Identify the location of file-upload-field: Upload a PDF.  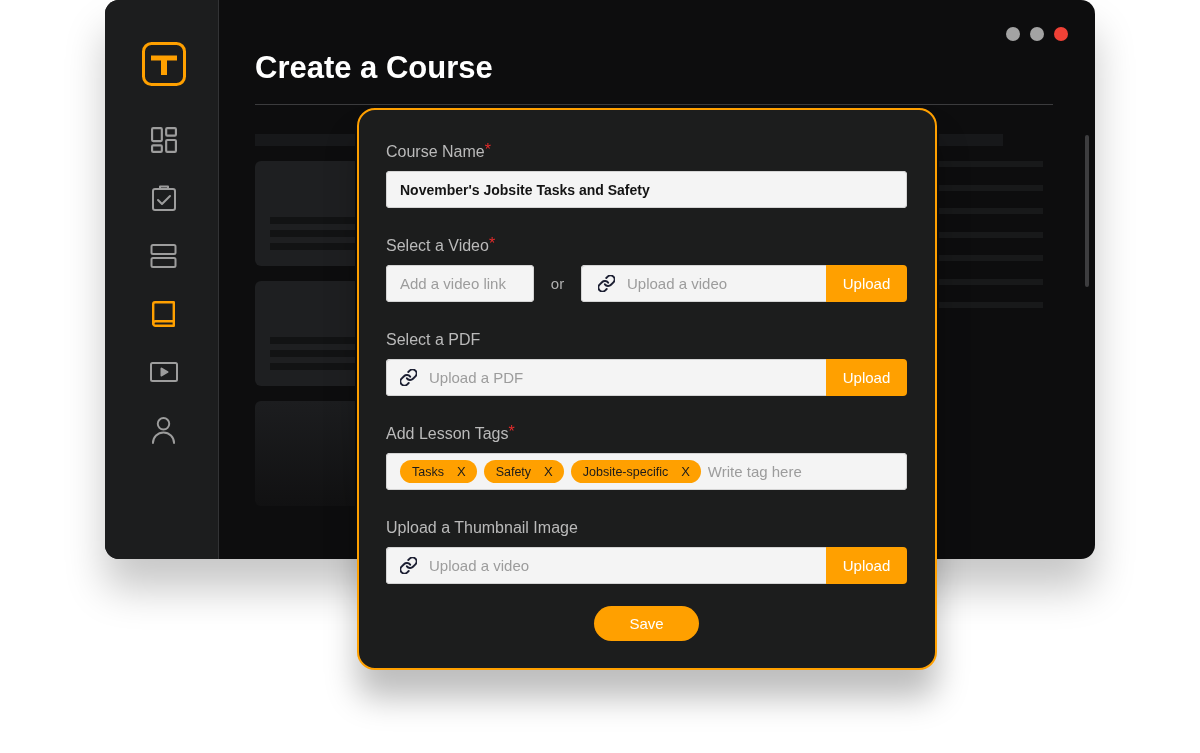
(606, 377).